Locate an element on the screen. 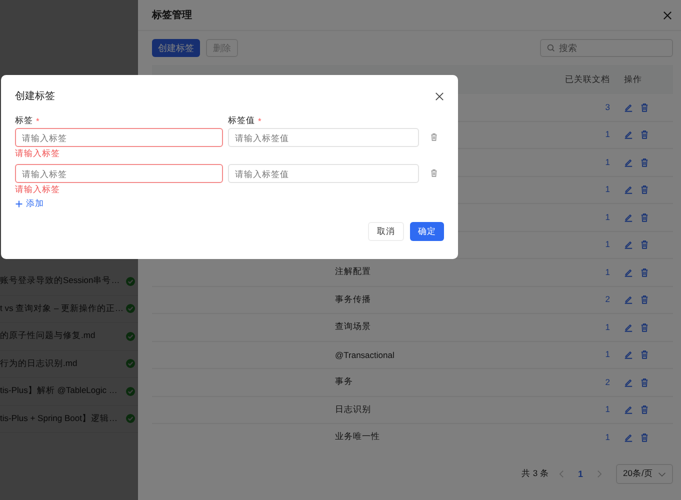  tag-name: 注解配置 is located at coordinates (353, 271).